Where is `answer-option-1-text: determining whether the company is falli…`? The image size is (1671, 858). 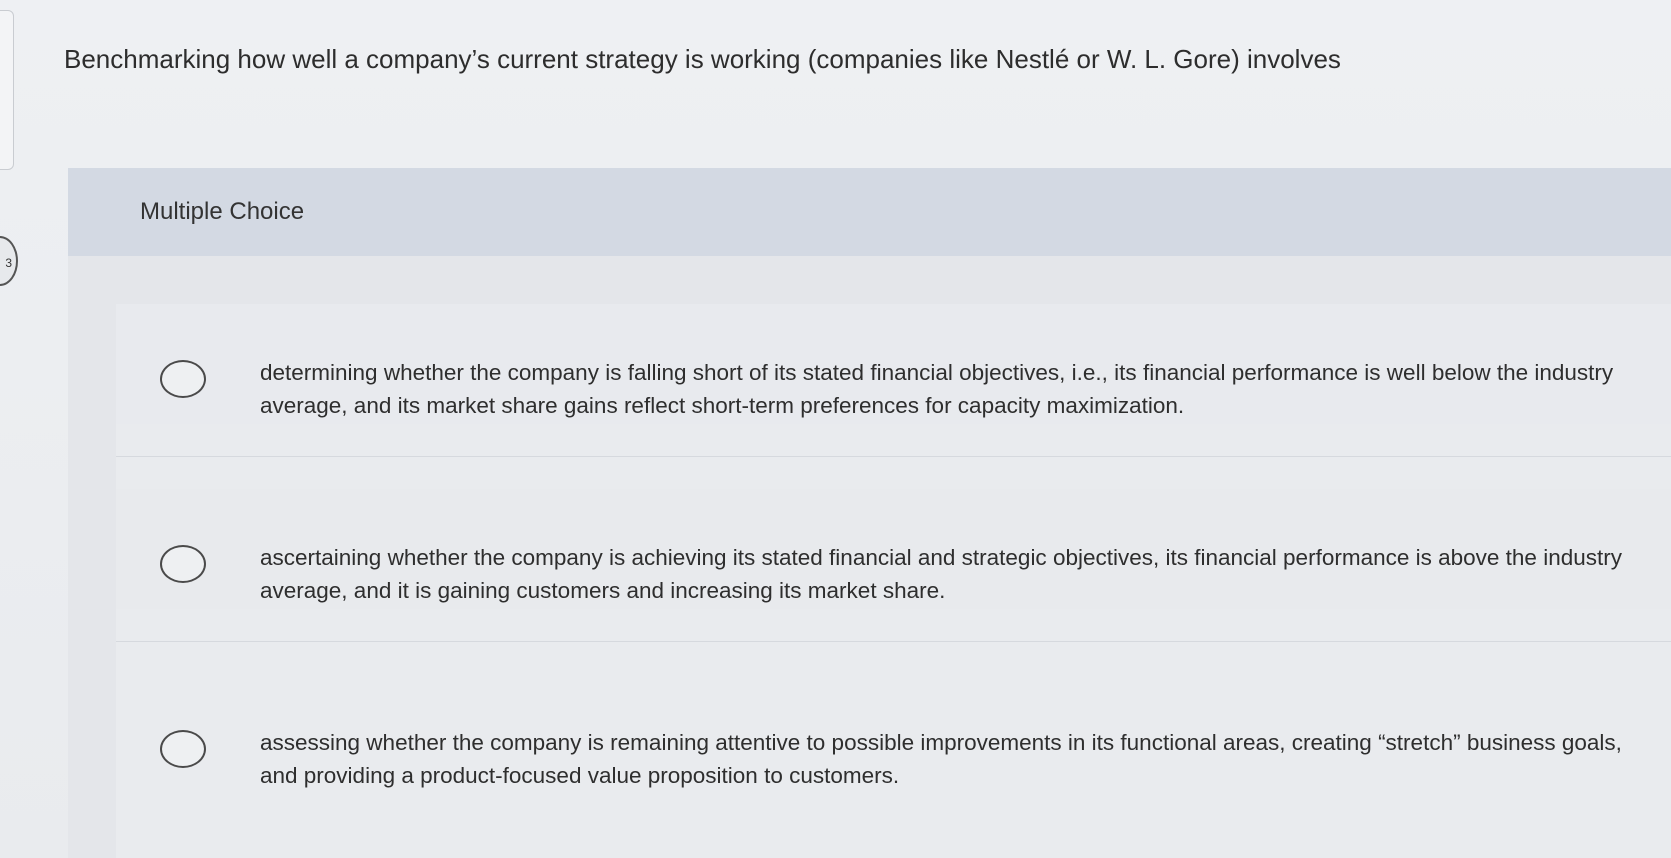 answer-option-1-text: determining whether the company is falli… is located at coordinates (945, 389).